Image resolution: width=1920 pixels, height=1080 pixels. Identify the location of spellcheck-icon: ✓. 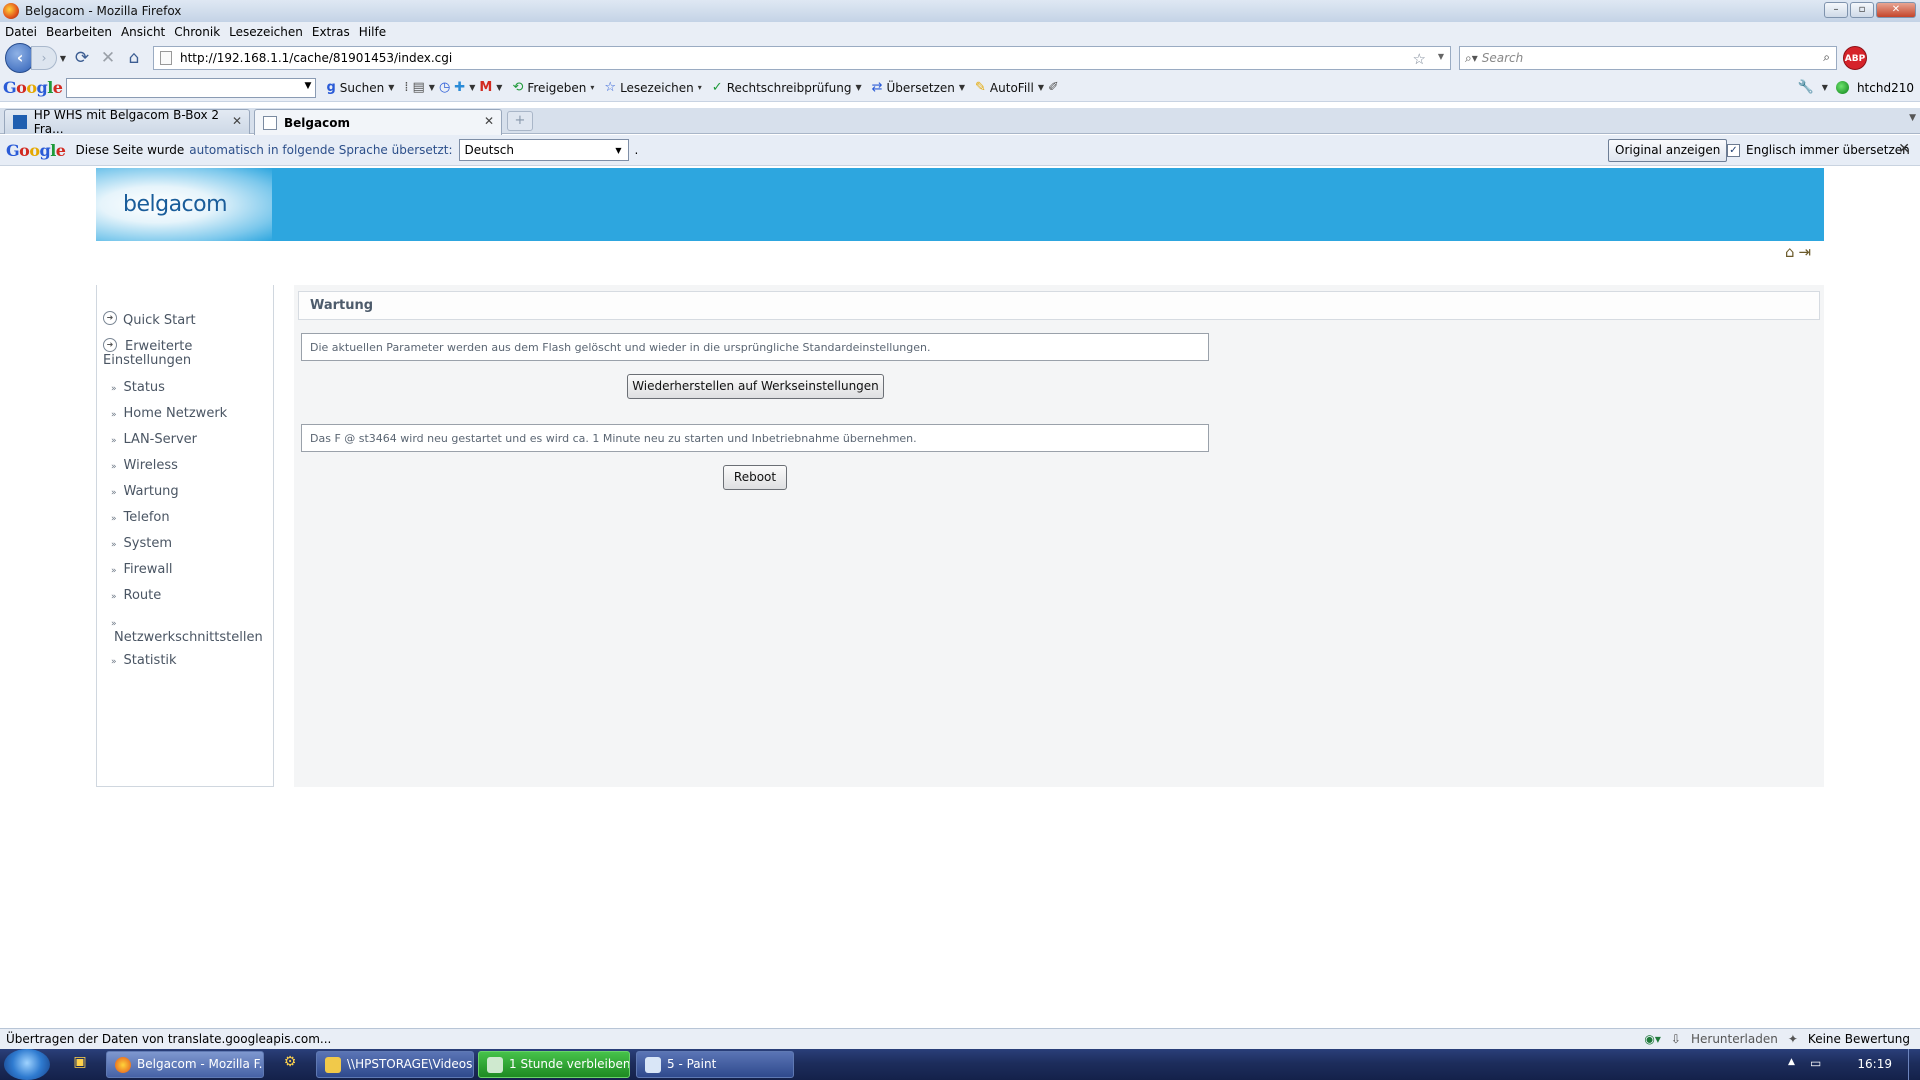
(717, 87).